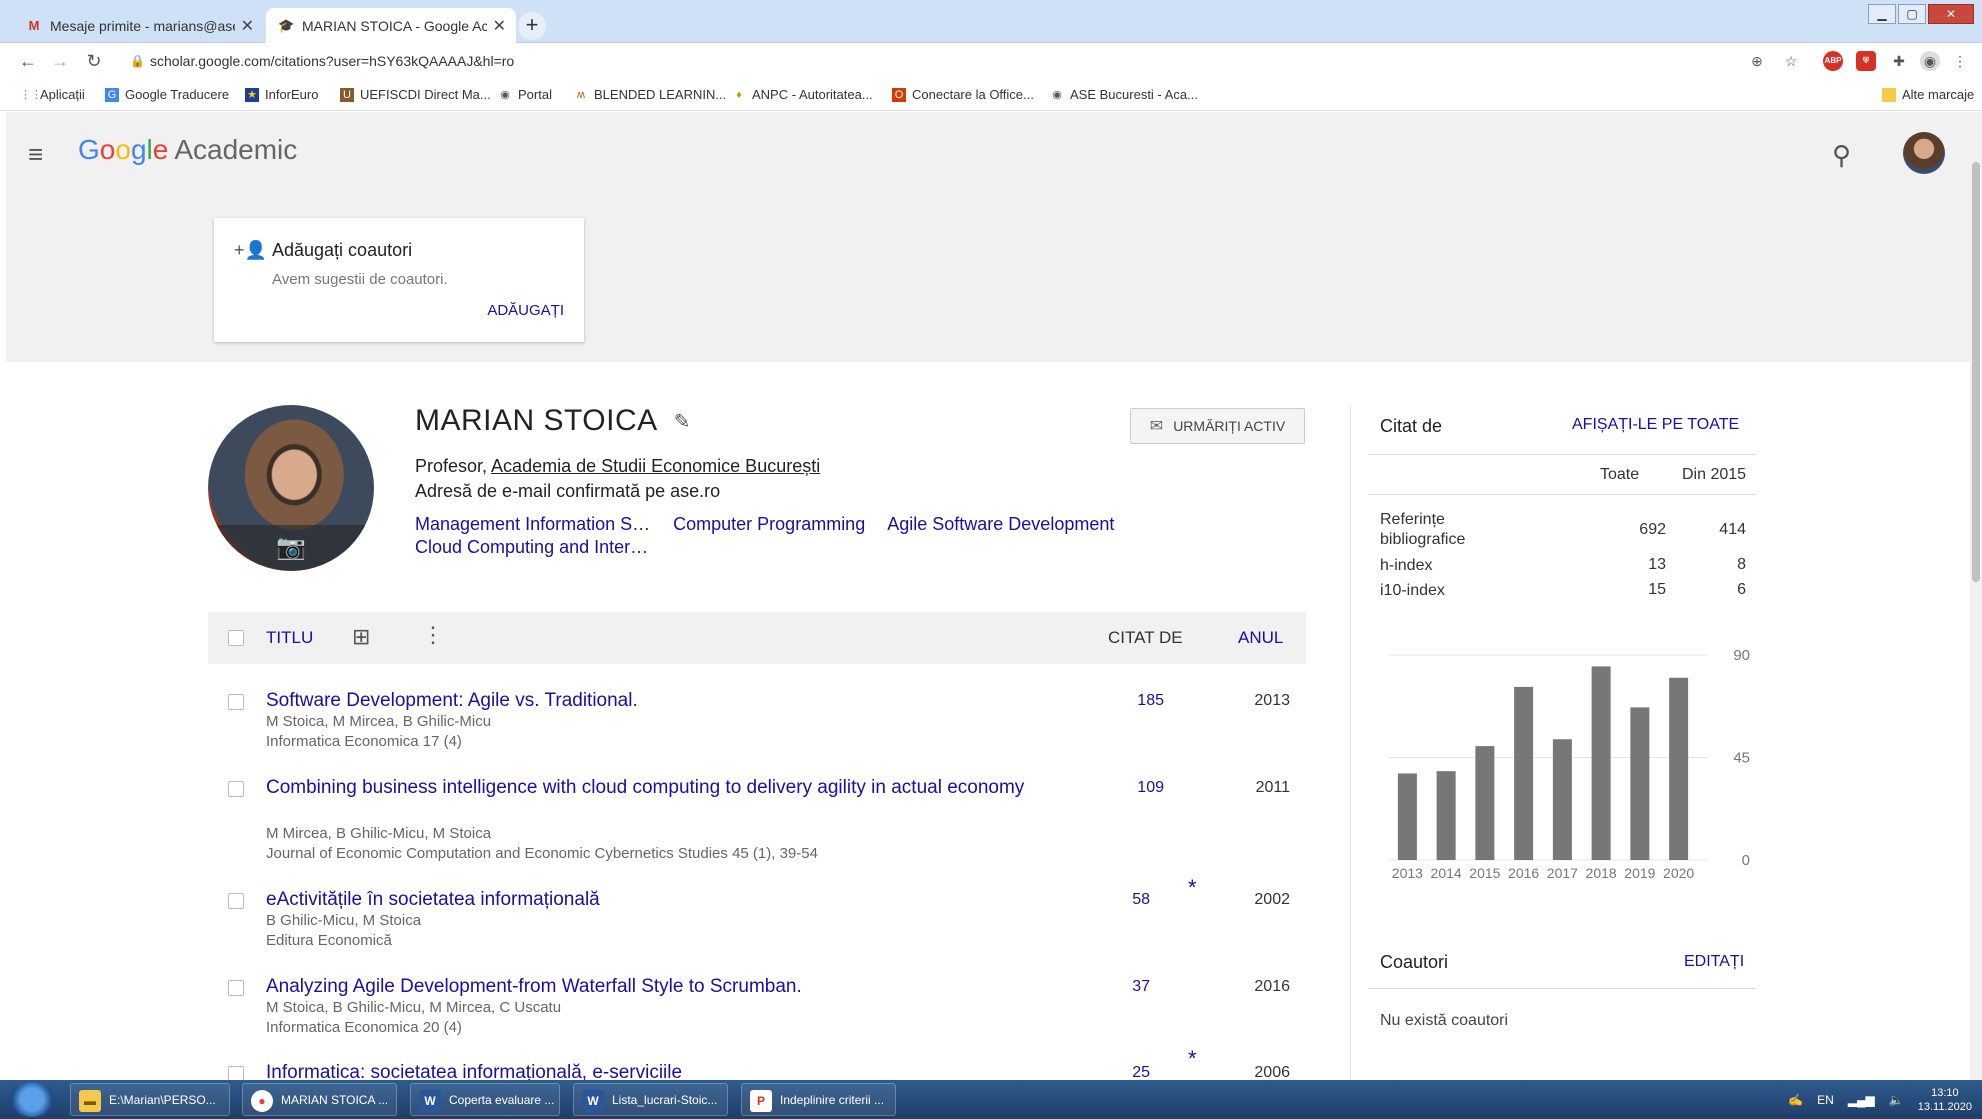 Image resolution: width=1982 pixels, height=1119 pixels. I want to click on bar-2018, so click(1601, 763).